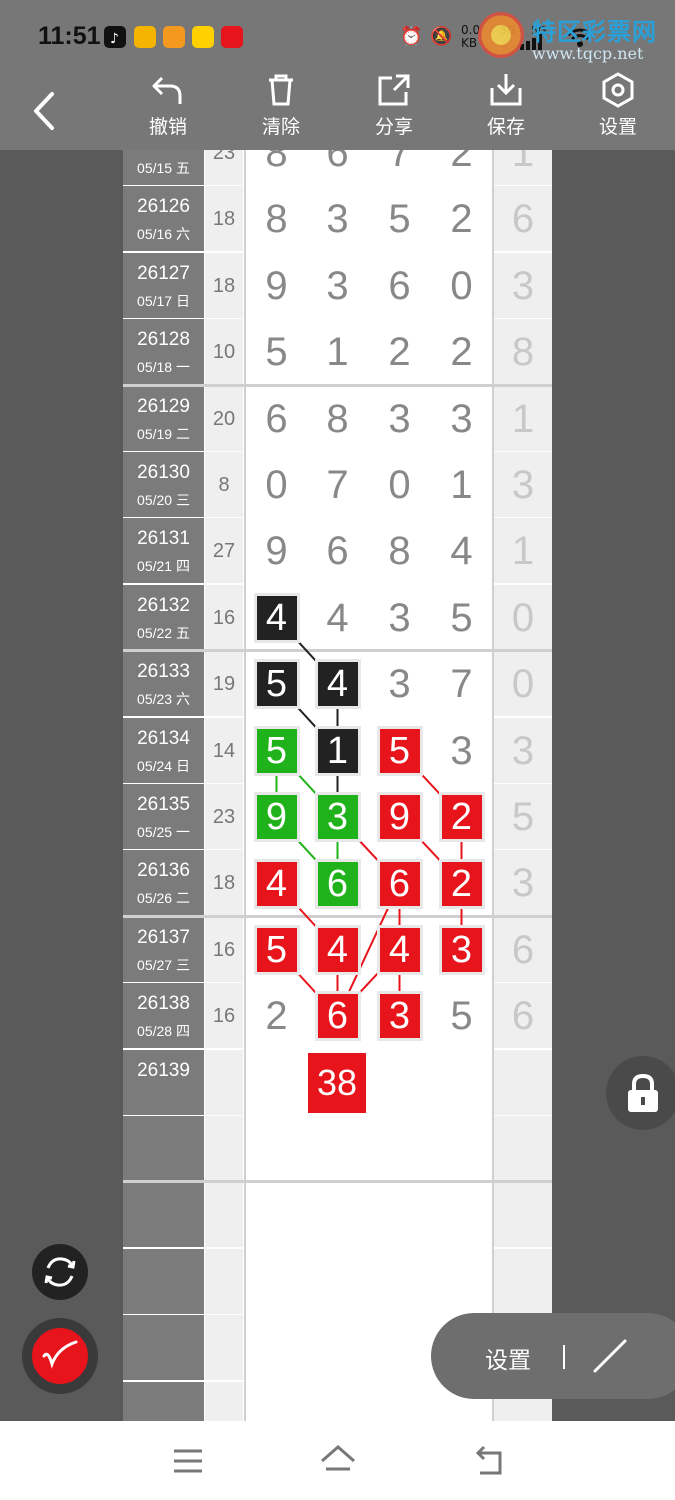  I want to click on mark-green: 5, so click(276, 750).